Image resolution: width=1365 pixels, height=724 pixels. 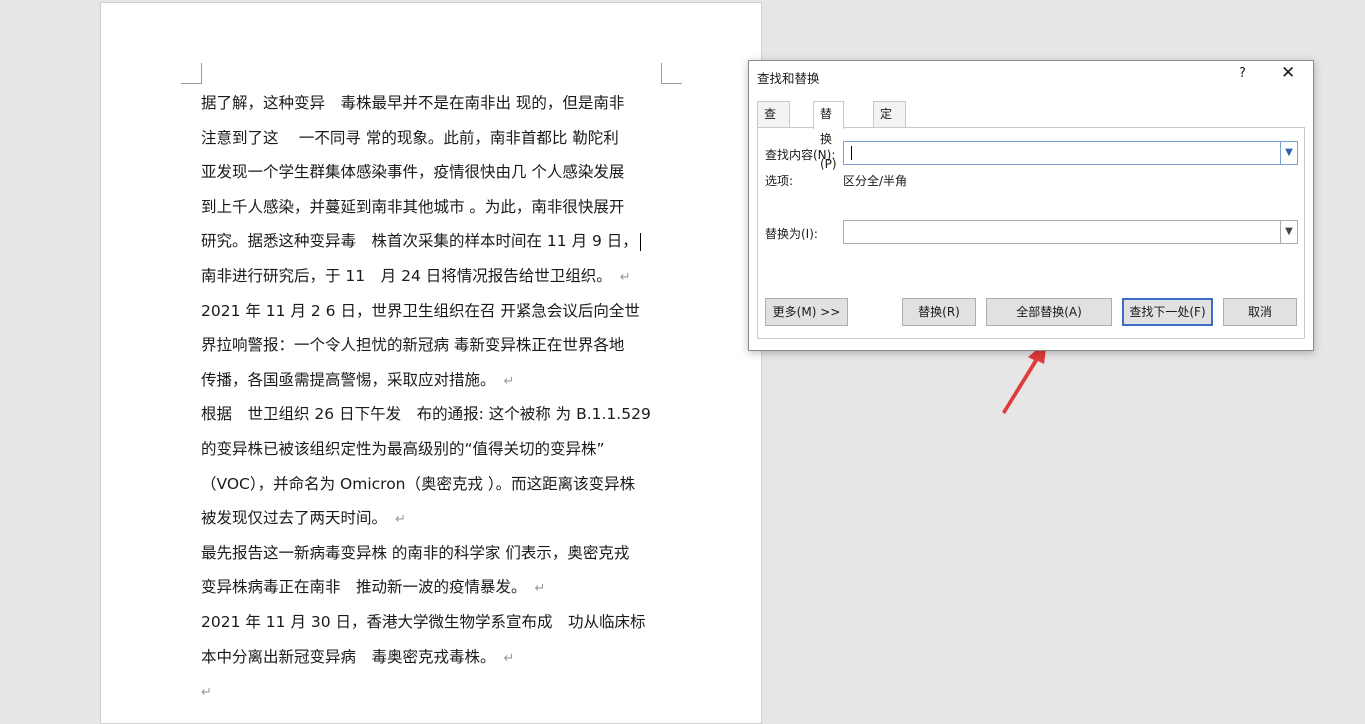 What do you see at coordinates (1049, 312) in the screenshot?
I see `replace-all-button: 全部替换(A)` at bounding box center [1049, 312].